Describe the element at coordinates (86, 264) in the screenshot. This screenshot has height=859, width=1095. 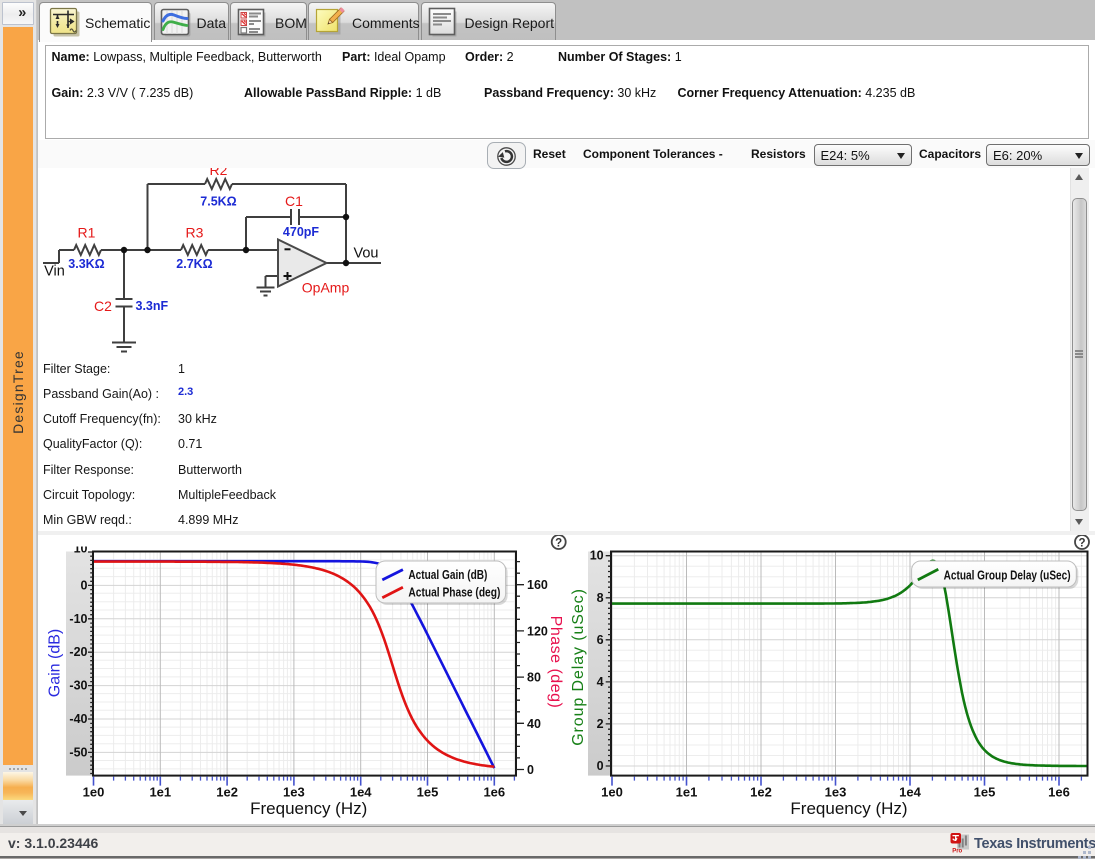
I see `svg-text: 3.3KΩ` at that location.